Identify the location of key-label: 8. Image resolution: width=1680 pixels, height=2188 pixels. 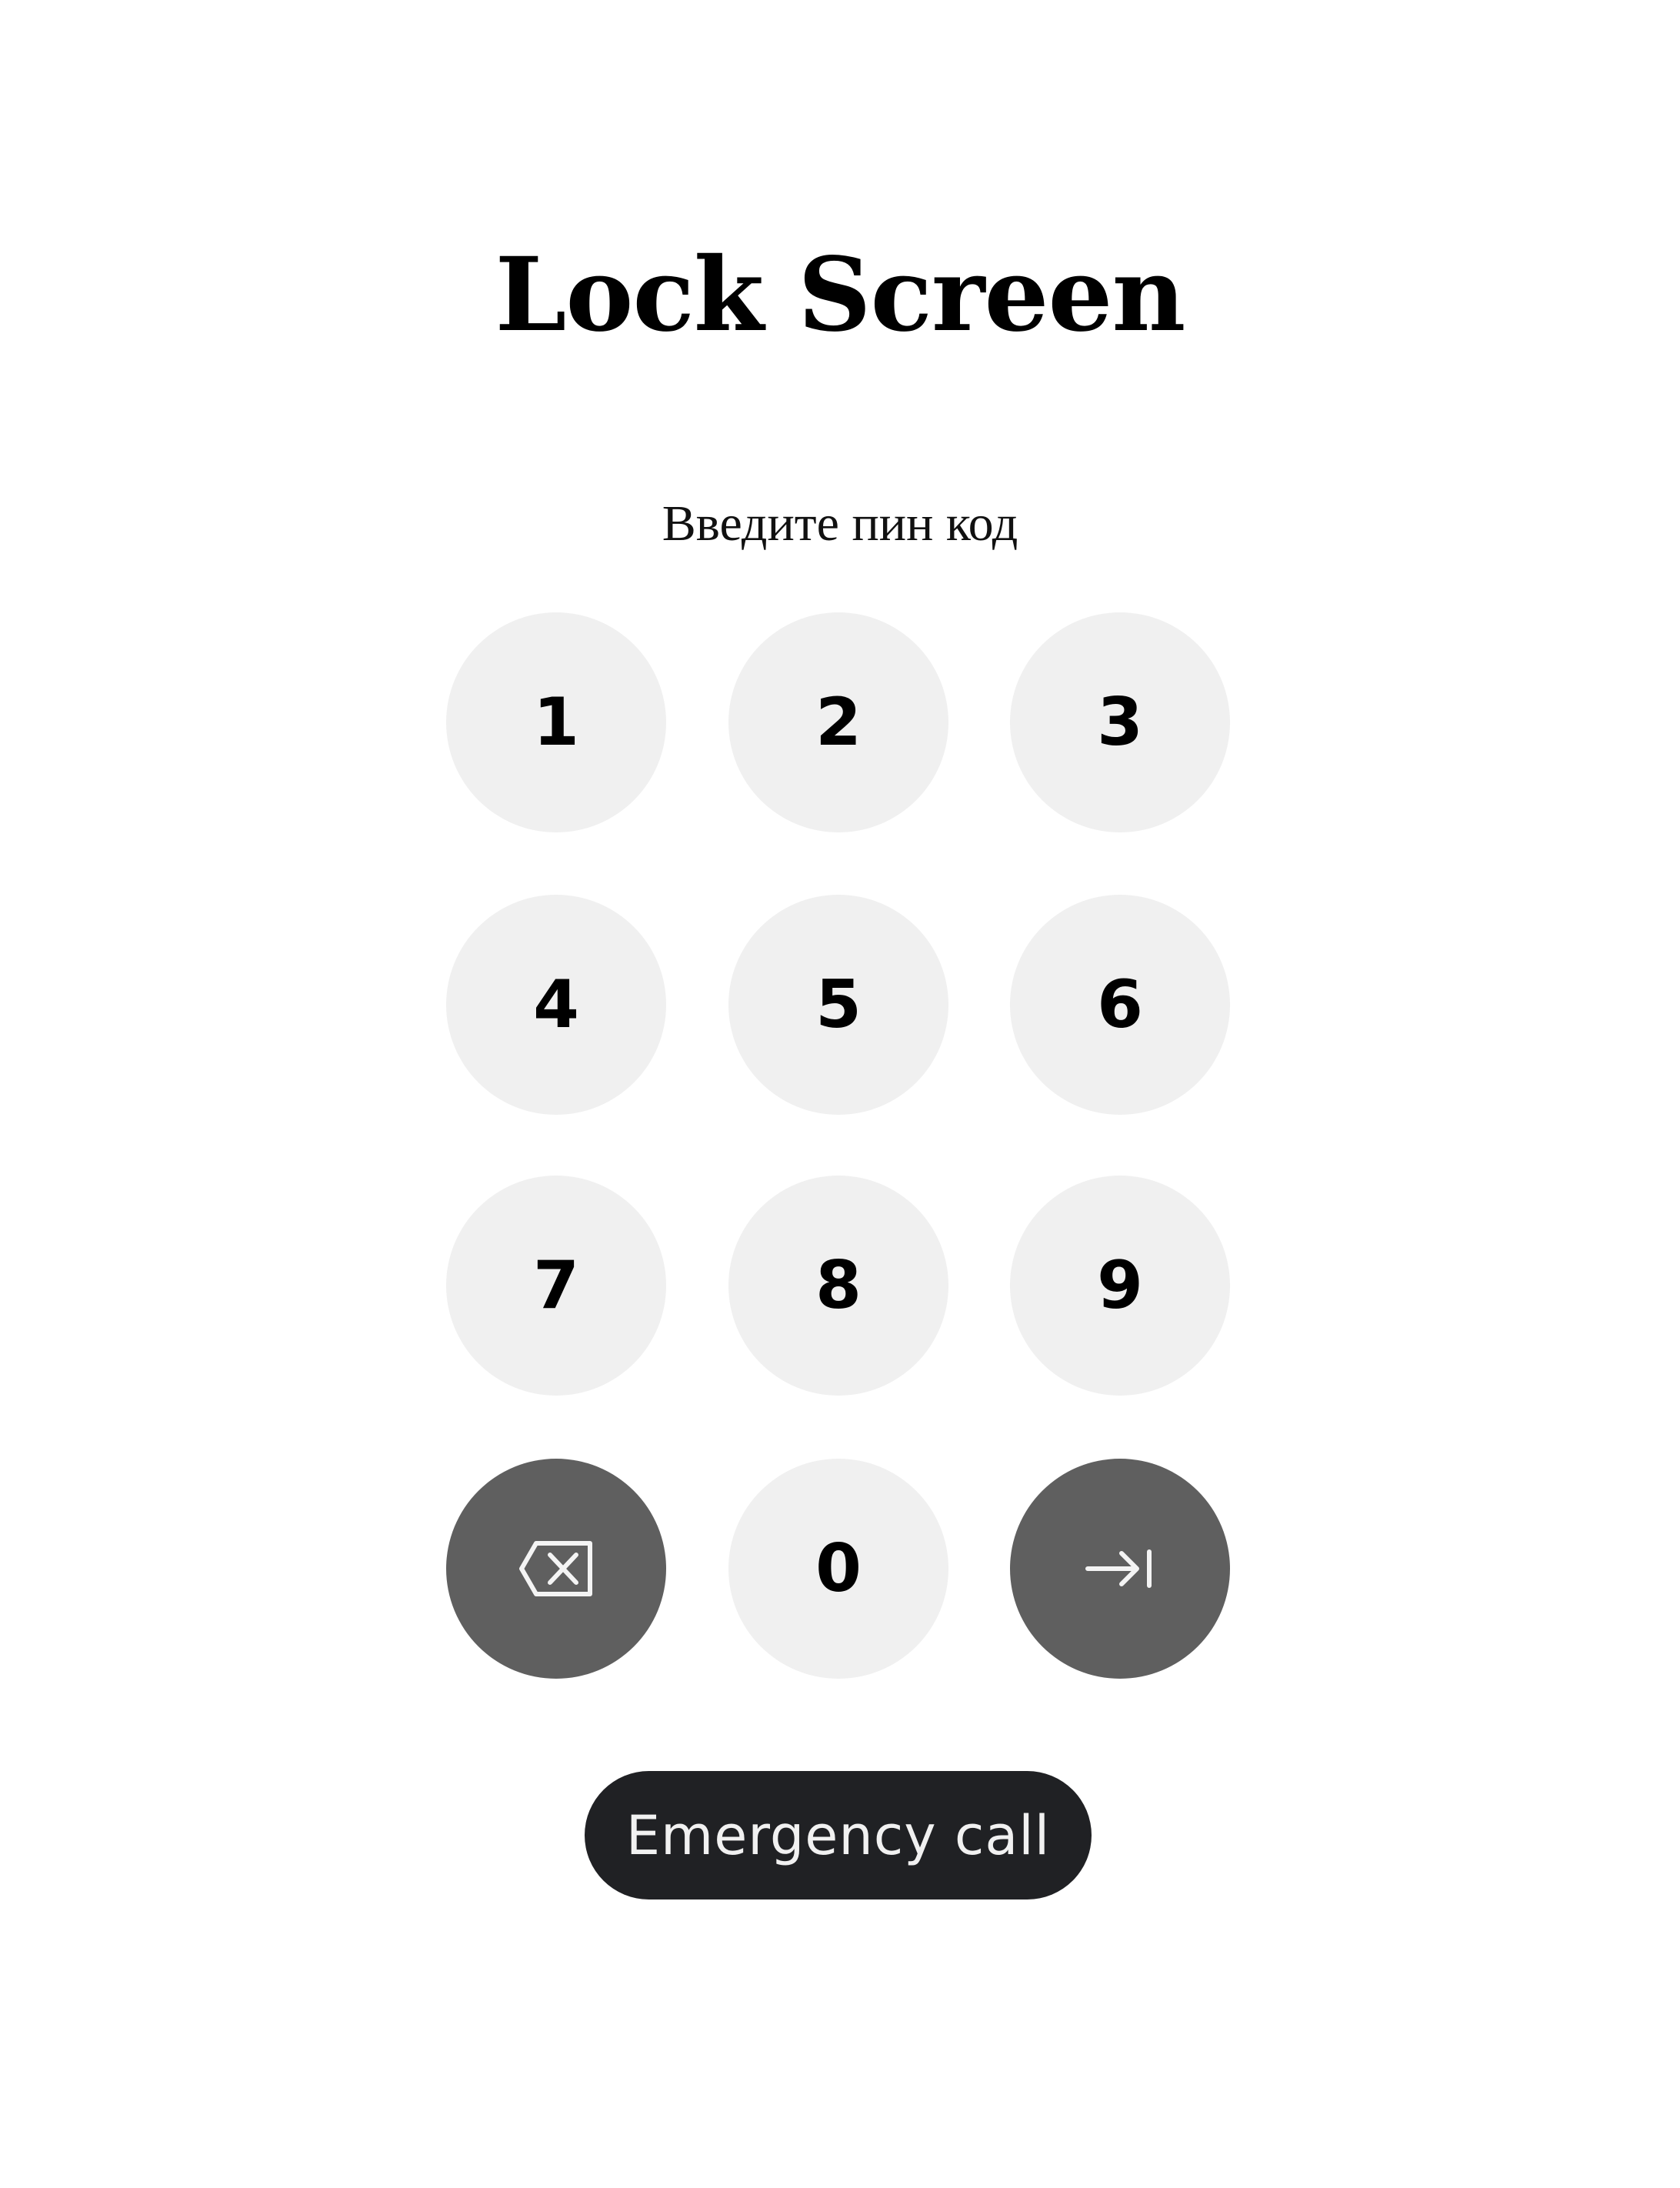
(838, 1285).